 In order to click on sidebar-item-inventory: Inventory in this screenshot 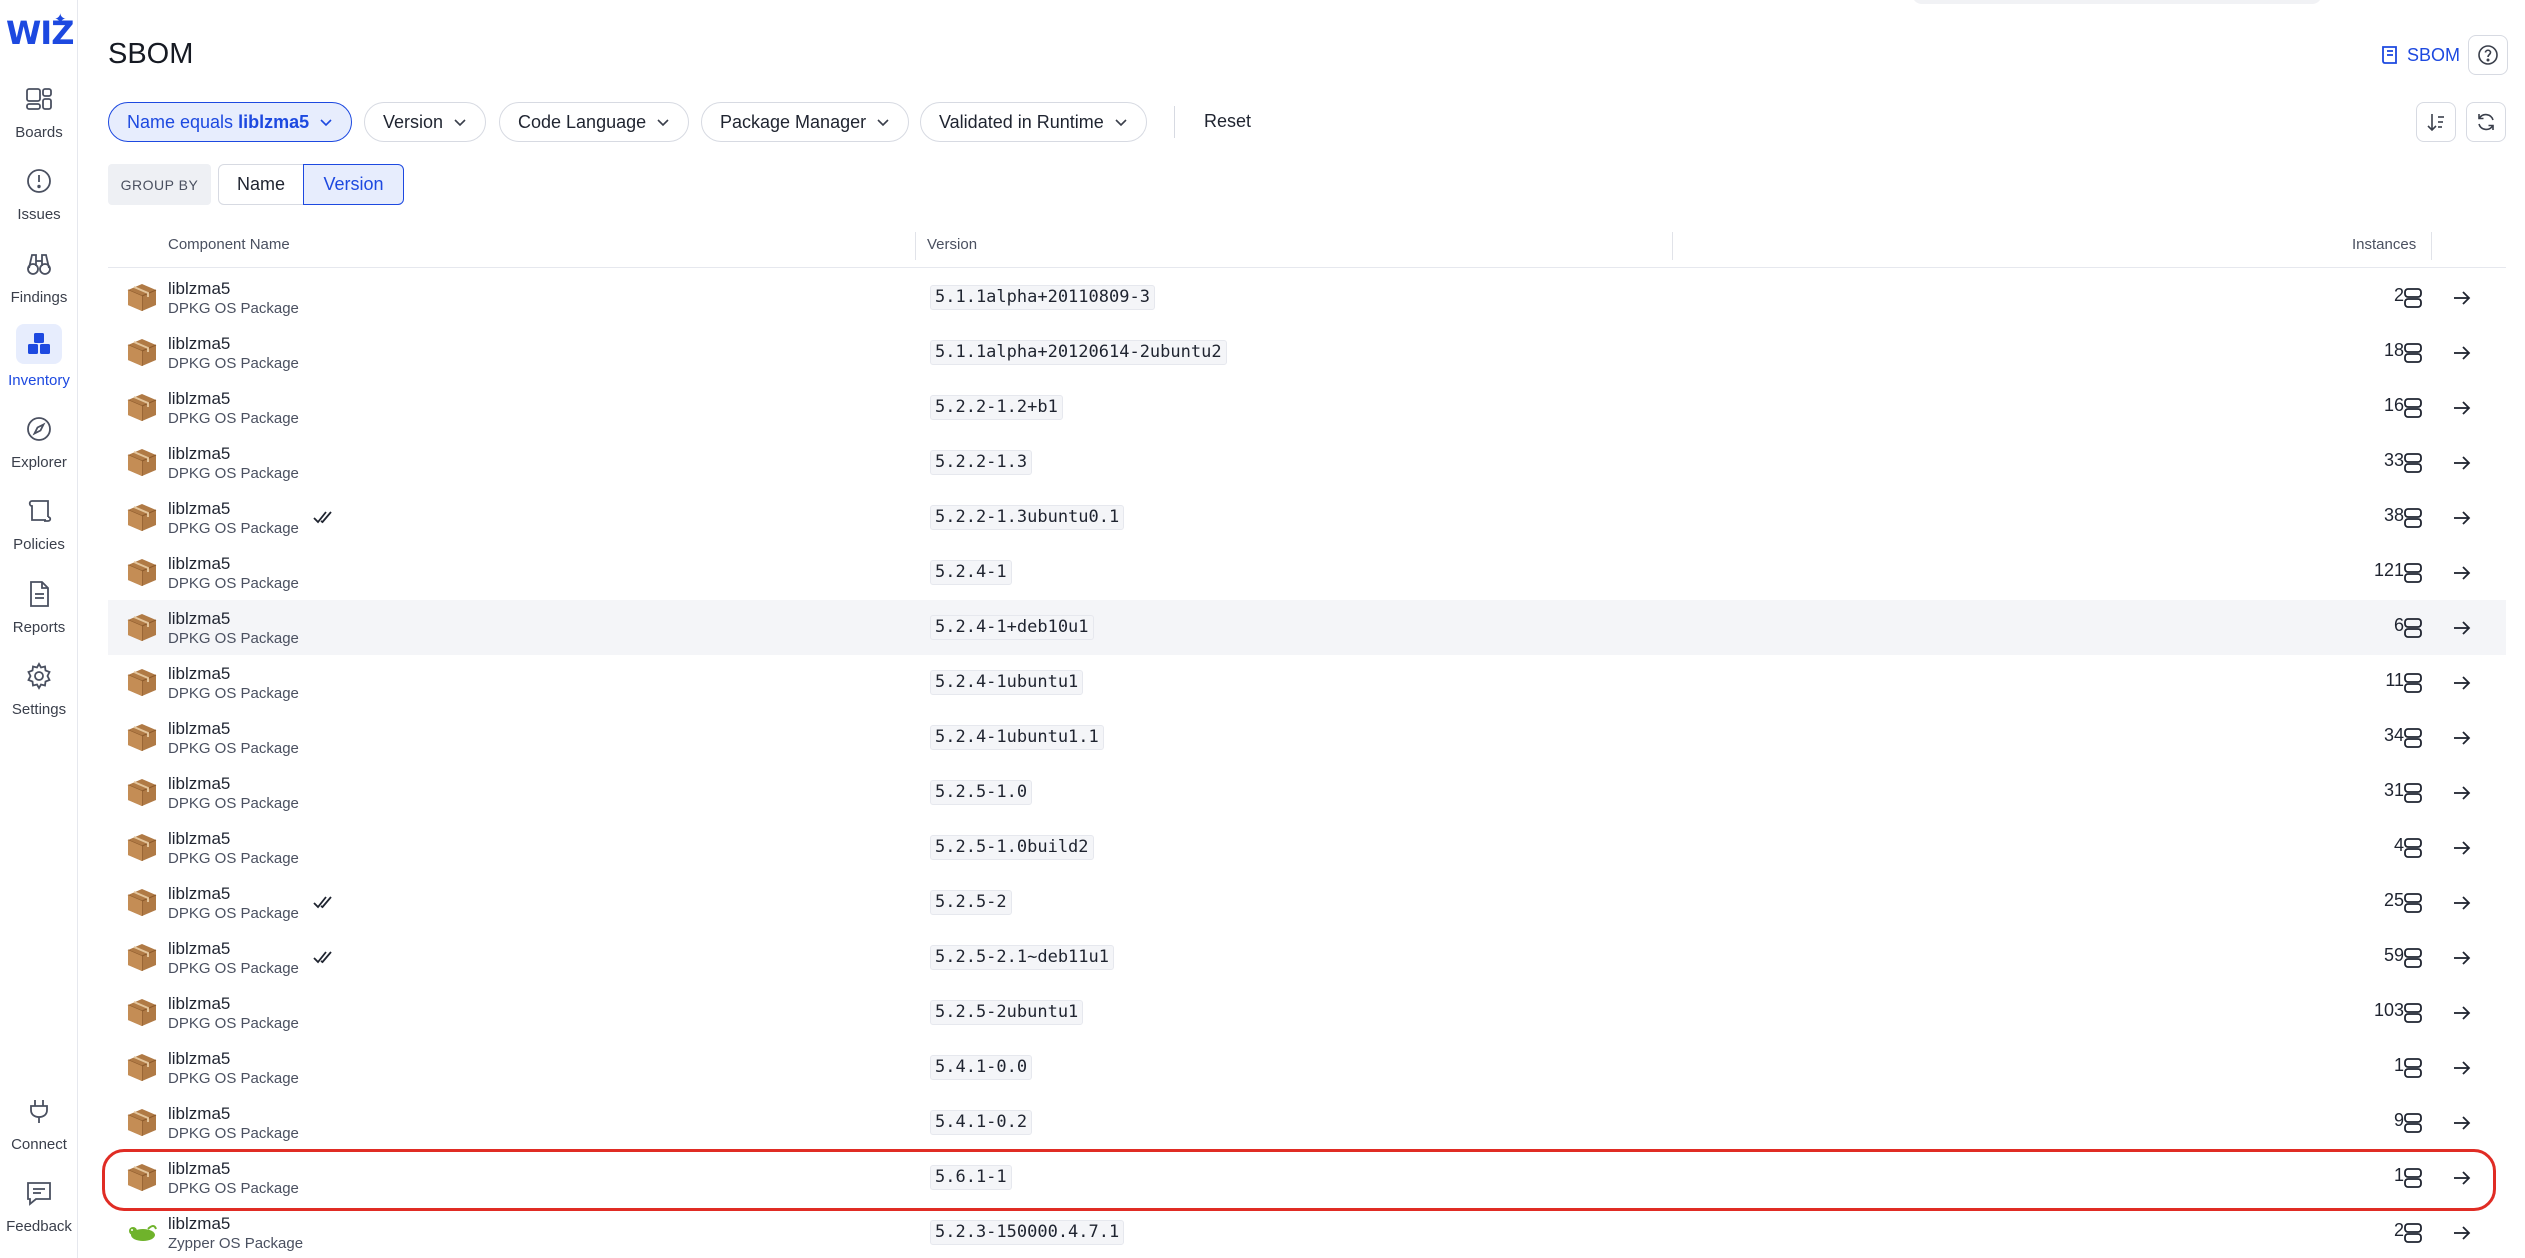, I will do `click(39, 359)`.